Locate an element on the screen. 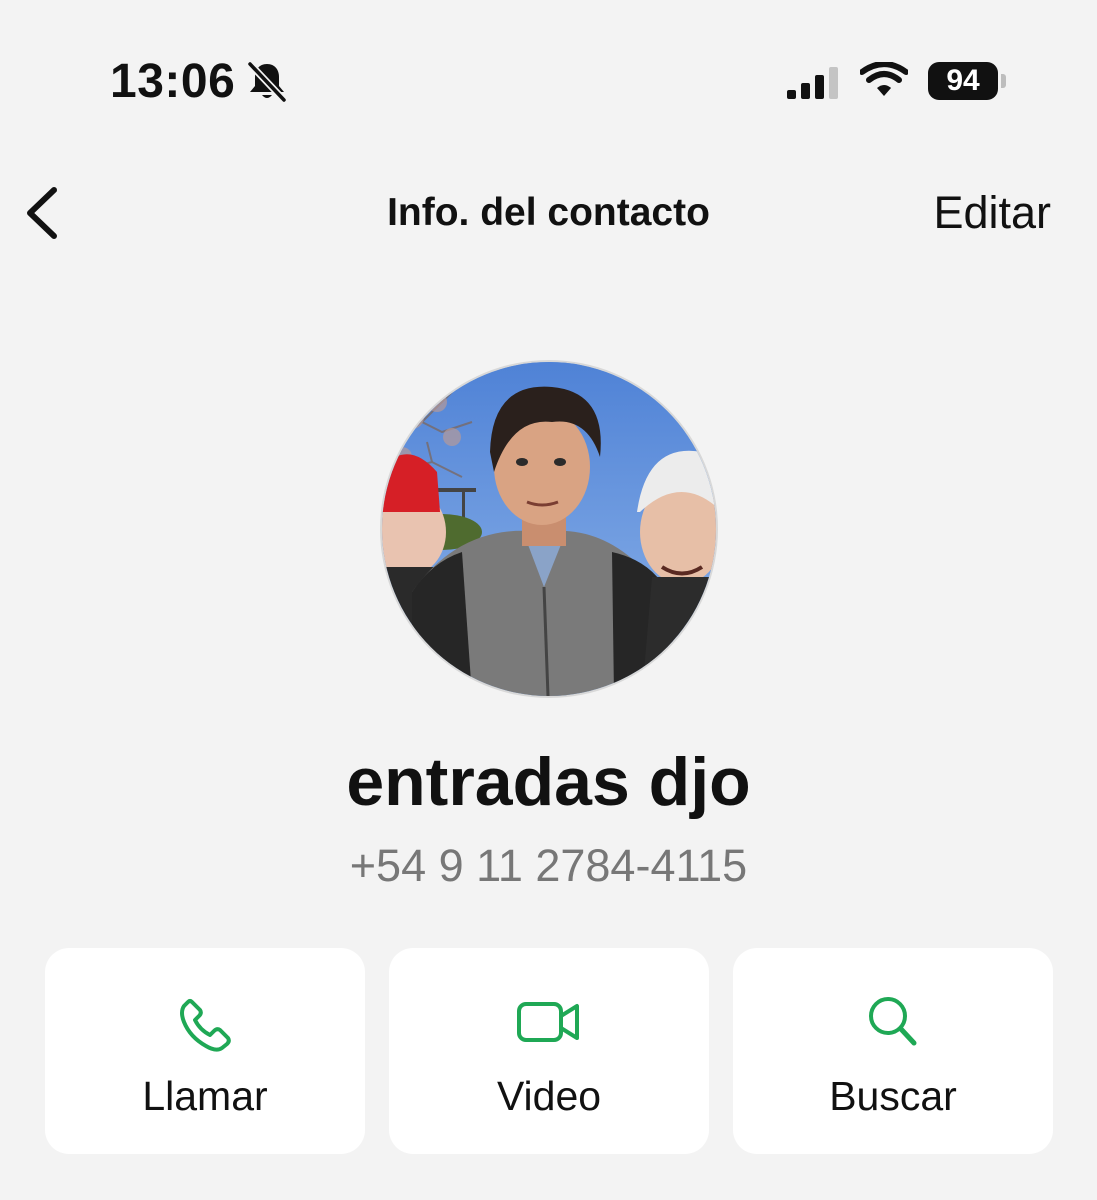 This screenshot has width=1097, height=1200. contact-phone: +54 9 11 2784-4115 is located at coordinates (548, 865).